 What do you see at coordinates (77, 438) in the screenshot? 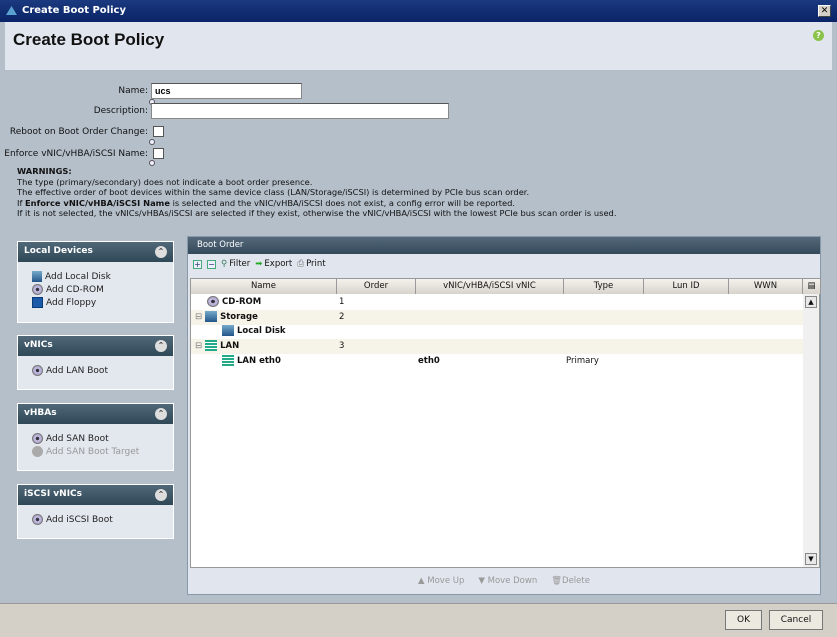
I see `item-label: Add SAN Boot` at bounding box center [77, 438].